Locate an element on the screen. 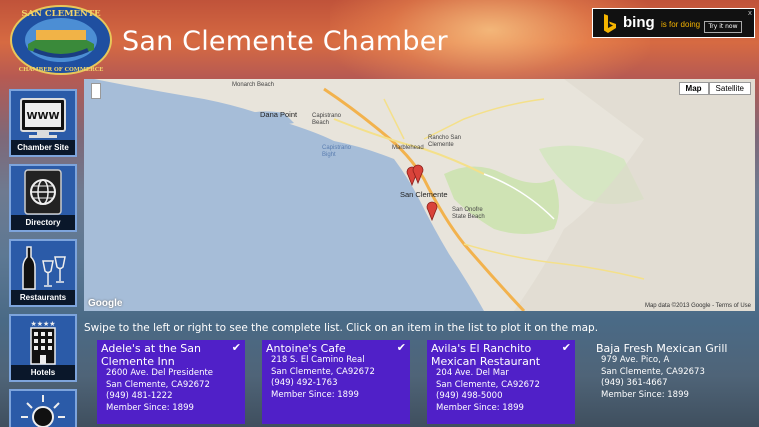  satellite-button: Satellite is located at coordinates (729, 88).